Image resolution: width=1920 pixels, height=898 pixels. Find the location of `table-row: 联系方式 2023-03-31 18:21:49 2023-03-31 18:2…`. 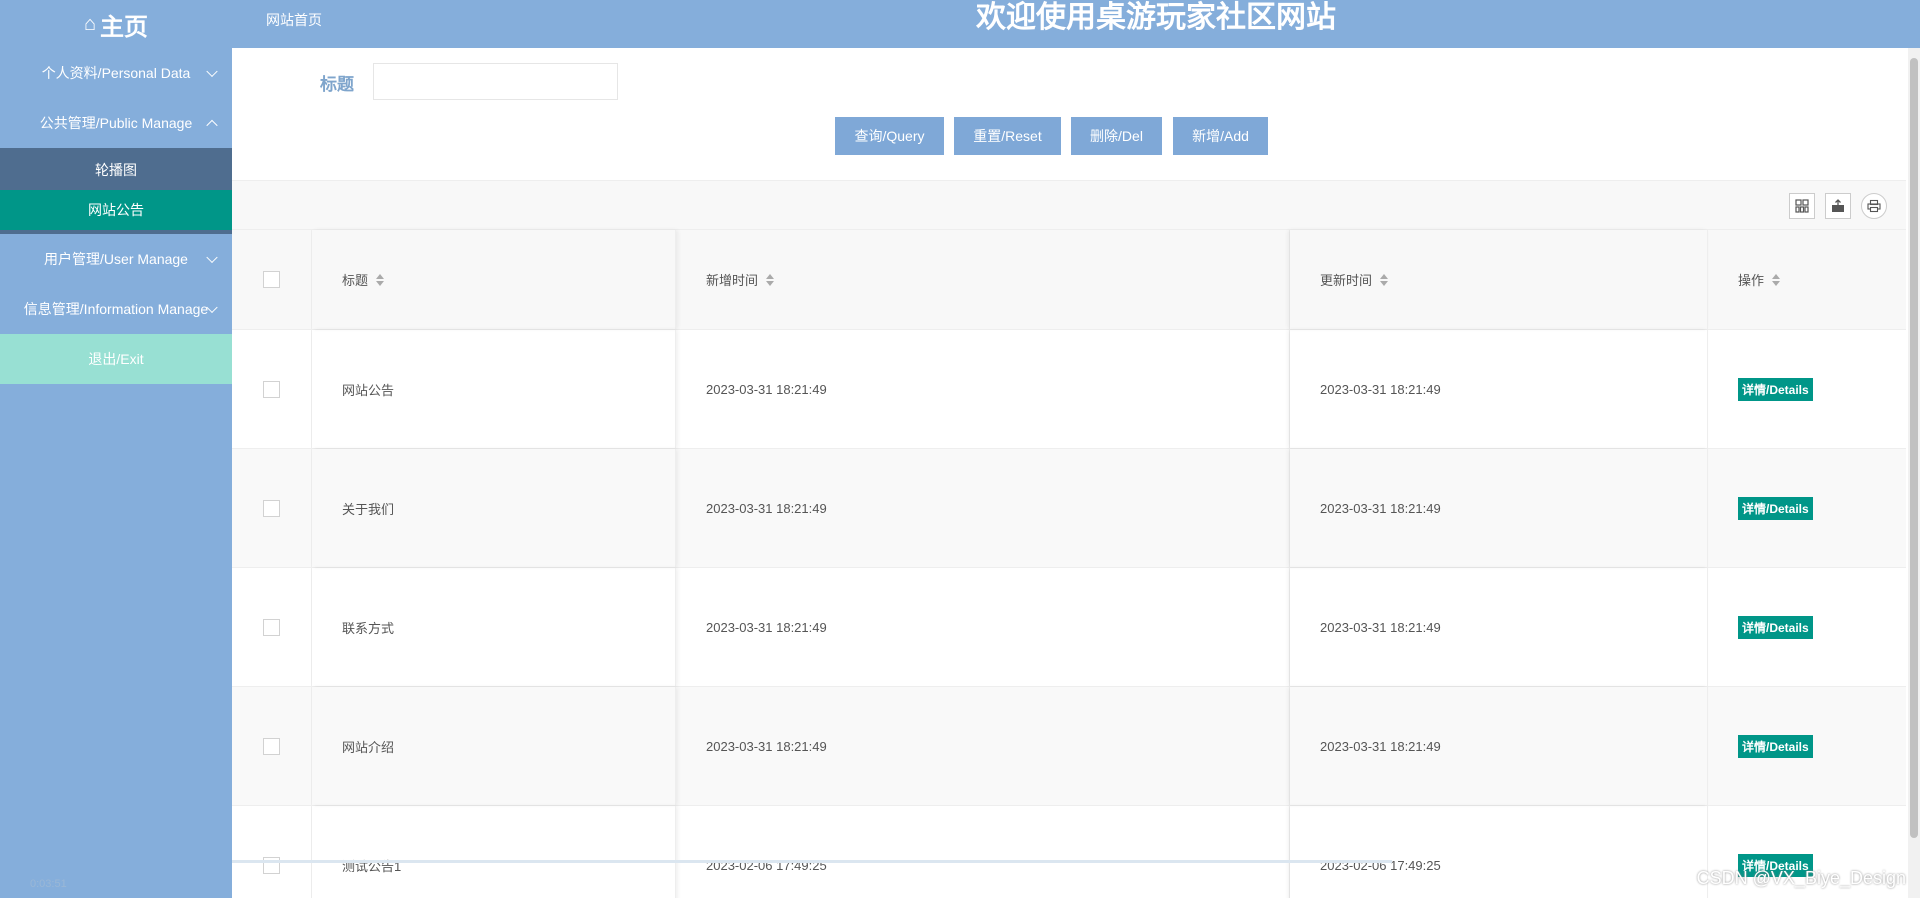

table-row: 联系方式 2023-03-31 18:21:49 2023-03-31 18:2… is located at coordinates (1069, 627).